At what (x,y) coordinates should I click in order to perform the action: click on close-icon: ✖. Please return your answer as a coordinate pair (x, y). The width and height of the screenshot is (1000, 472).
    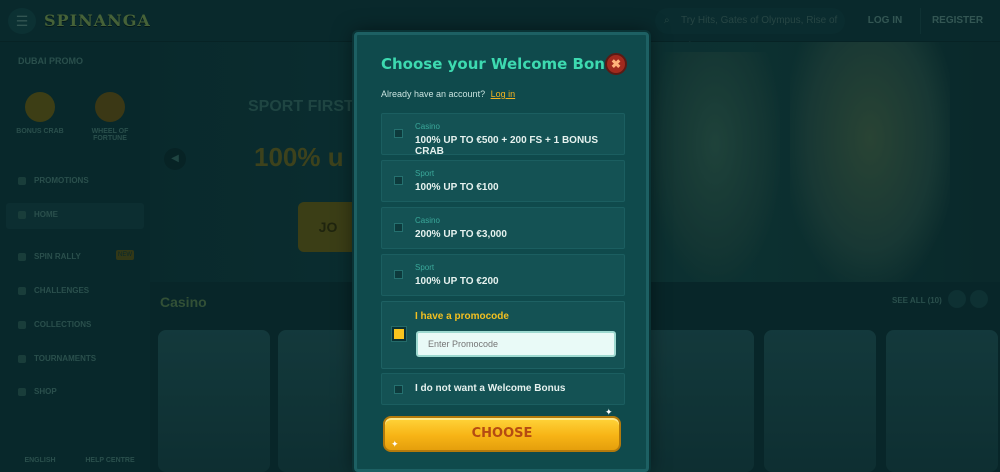
    Looking at the image, I should click on (616, 64).